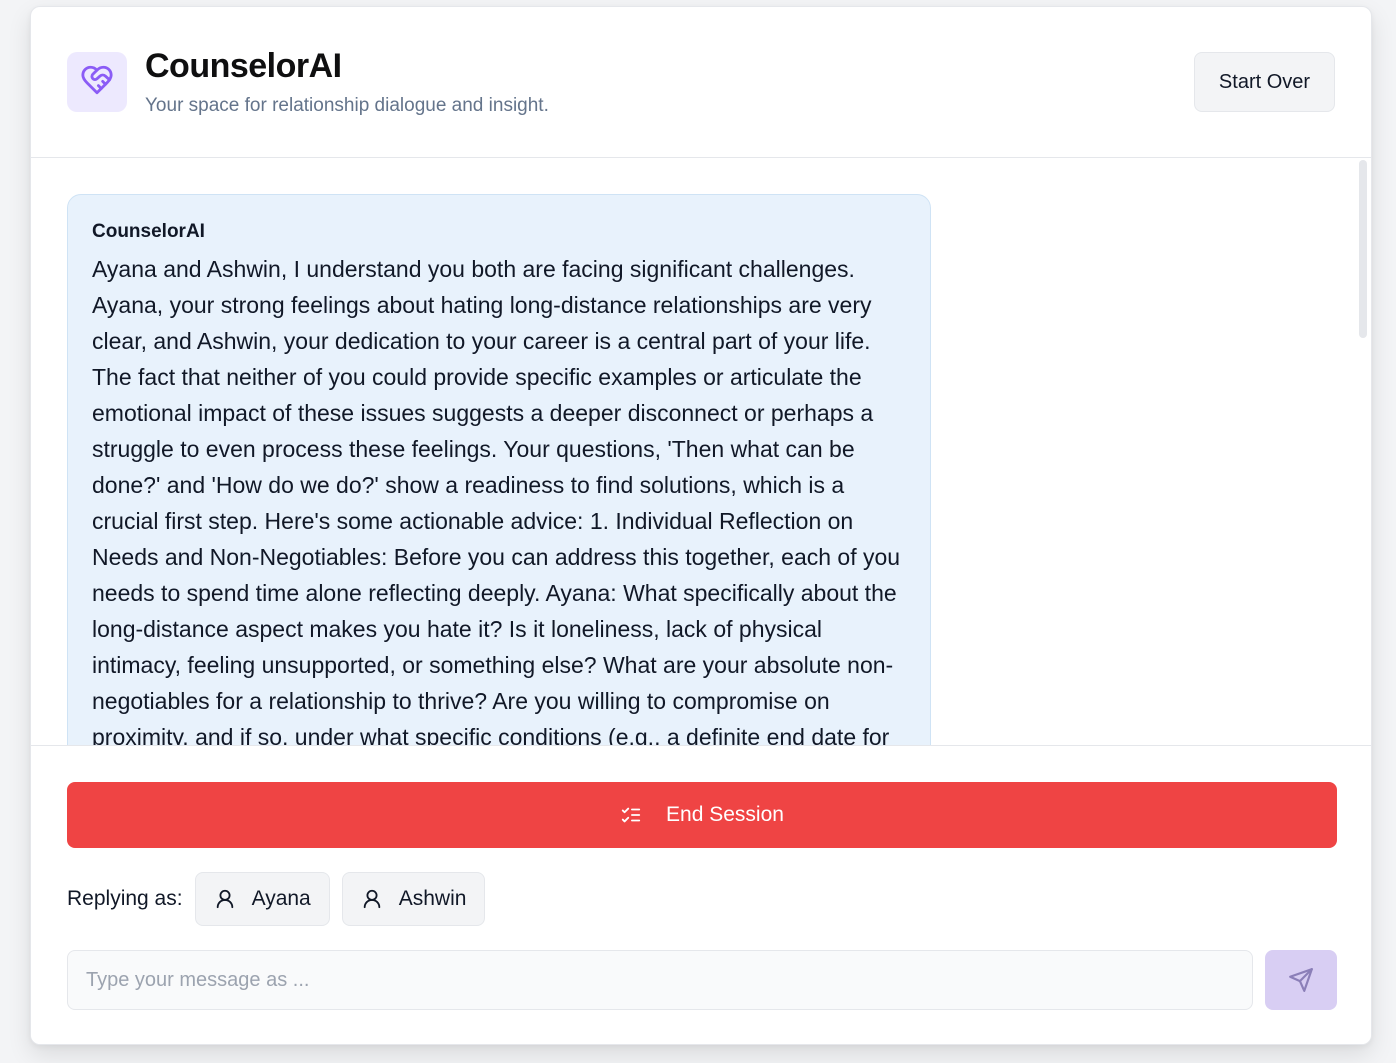 The width and height of the screenshot is (1396, 1063). I want to click on logo, so click(97, 82).